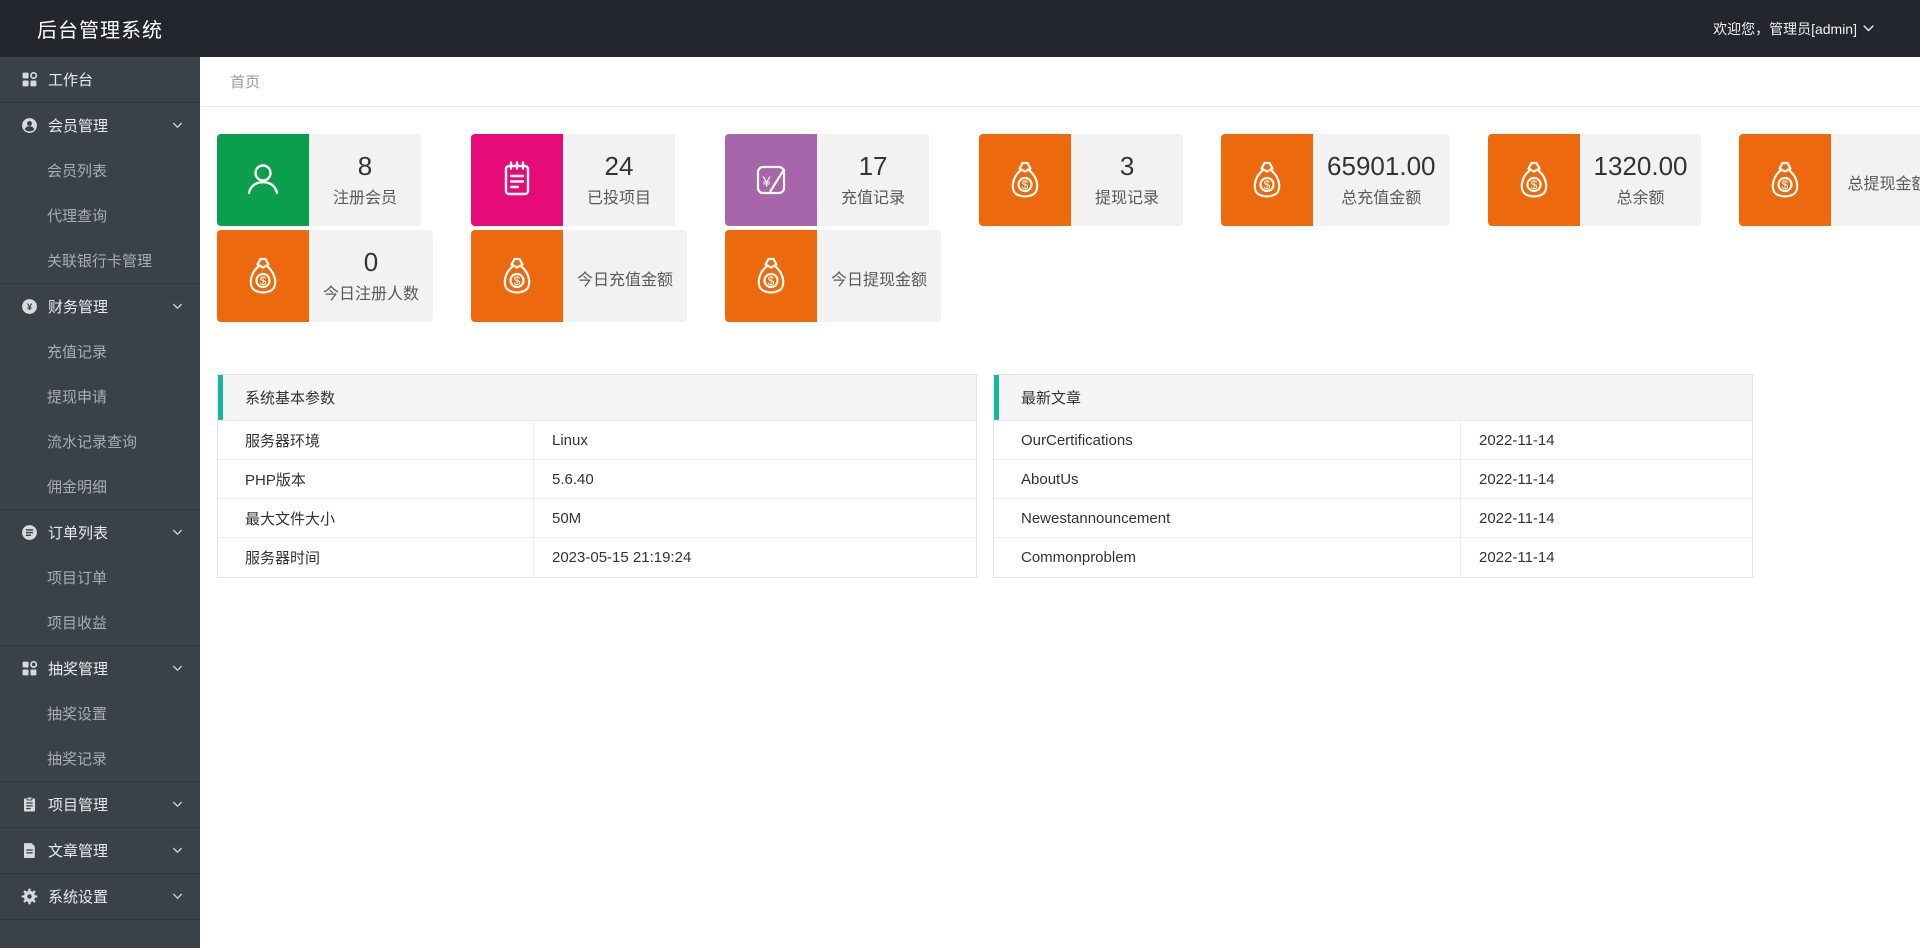 Image resolution: width=1920 pixels, height=948 pixels. I want to click on table-row: OurCertifications 2022-11-14, so click(1373, 440).